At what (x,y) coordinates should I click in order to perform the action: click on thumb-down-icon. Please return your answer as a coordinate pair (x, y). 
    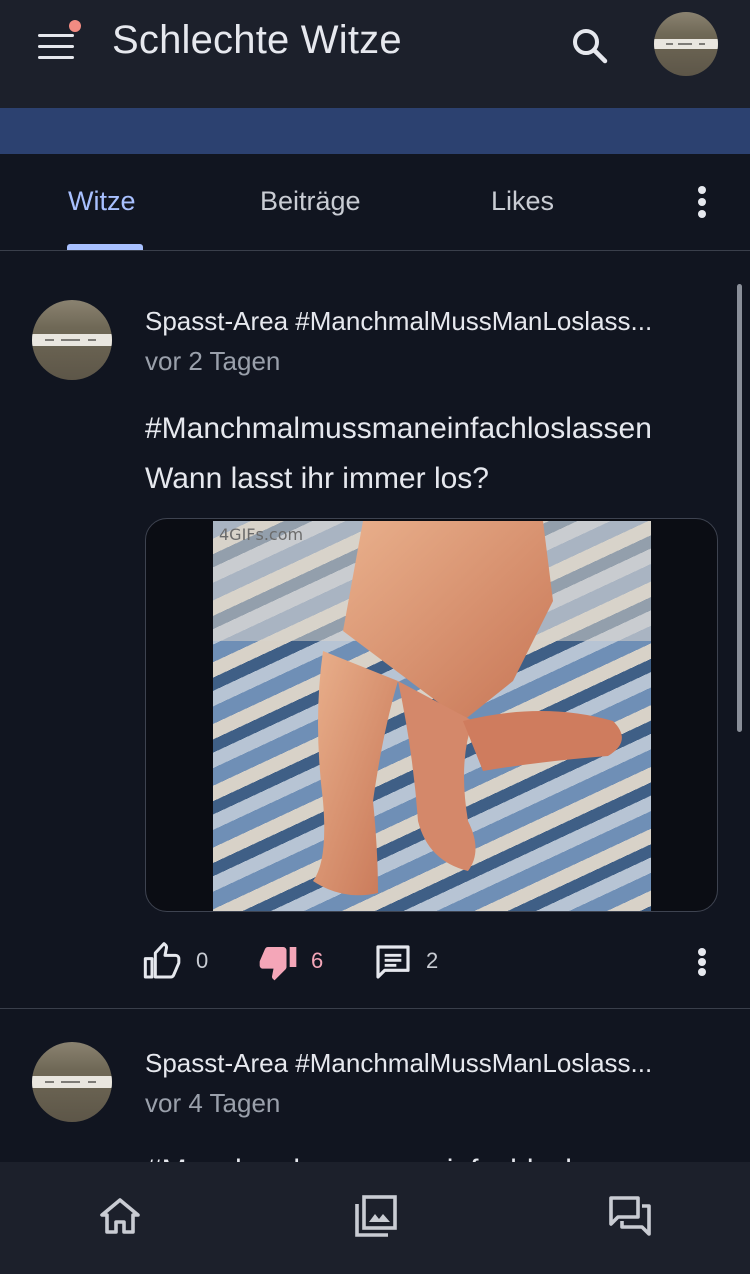
    Looking at the image, I should click on (278, 964).